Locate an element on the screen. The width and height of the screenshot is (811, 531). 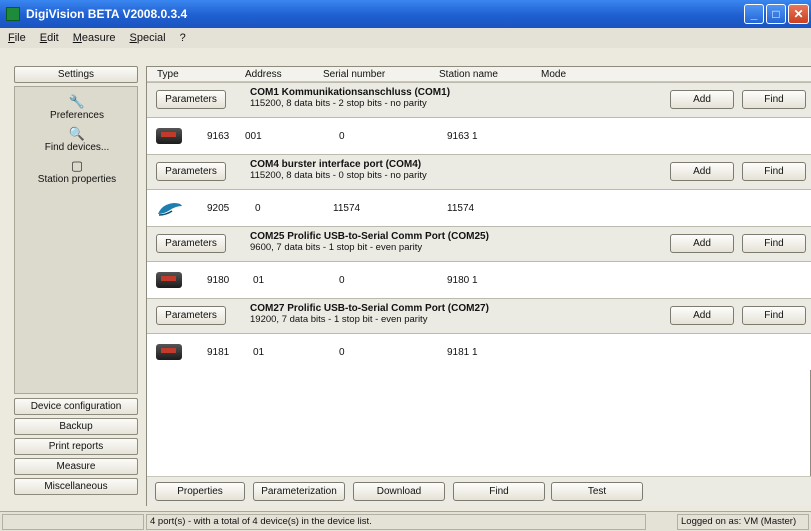
station-icon: ▢ is located at coordinates (77, 165).